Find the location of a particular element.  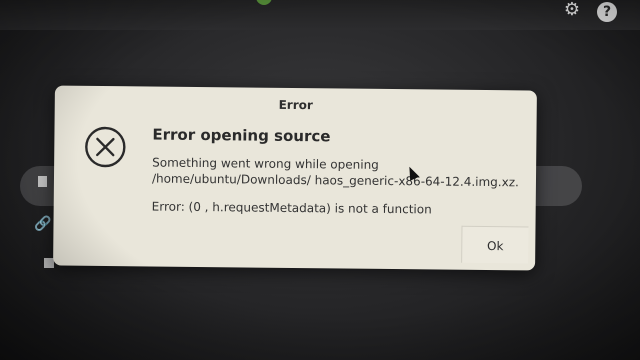

gear-icon: ⚙ is located at coordinates (572, 10).